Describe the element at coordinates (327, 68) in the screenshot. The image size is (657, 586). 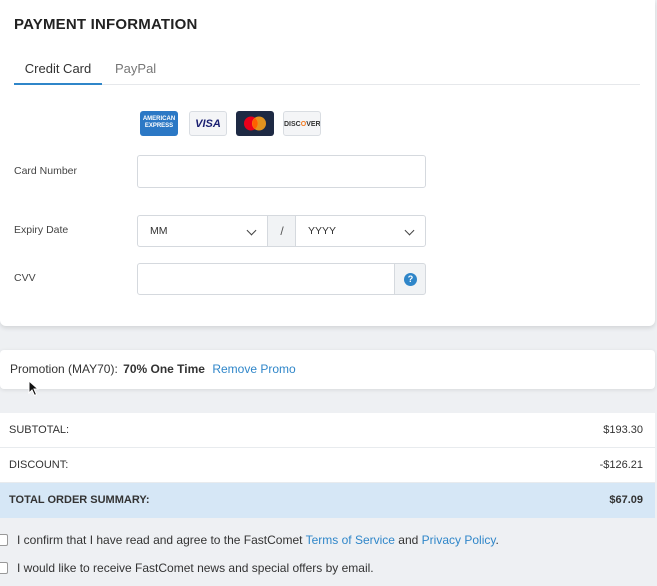
I see `payment-tabs: Credit Card PayPal` at that location.